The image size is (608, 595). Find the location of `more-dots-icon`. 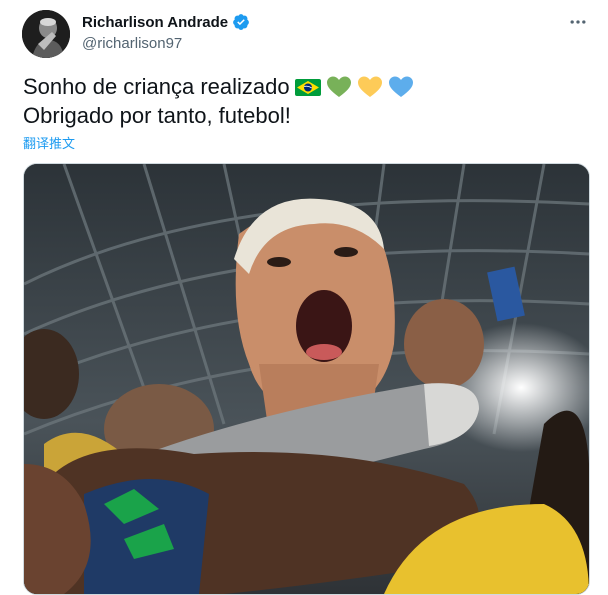

more-dots-icon is located at coordinates (578, 22).